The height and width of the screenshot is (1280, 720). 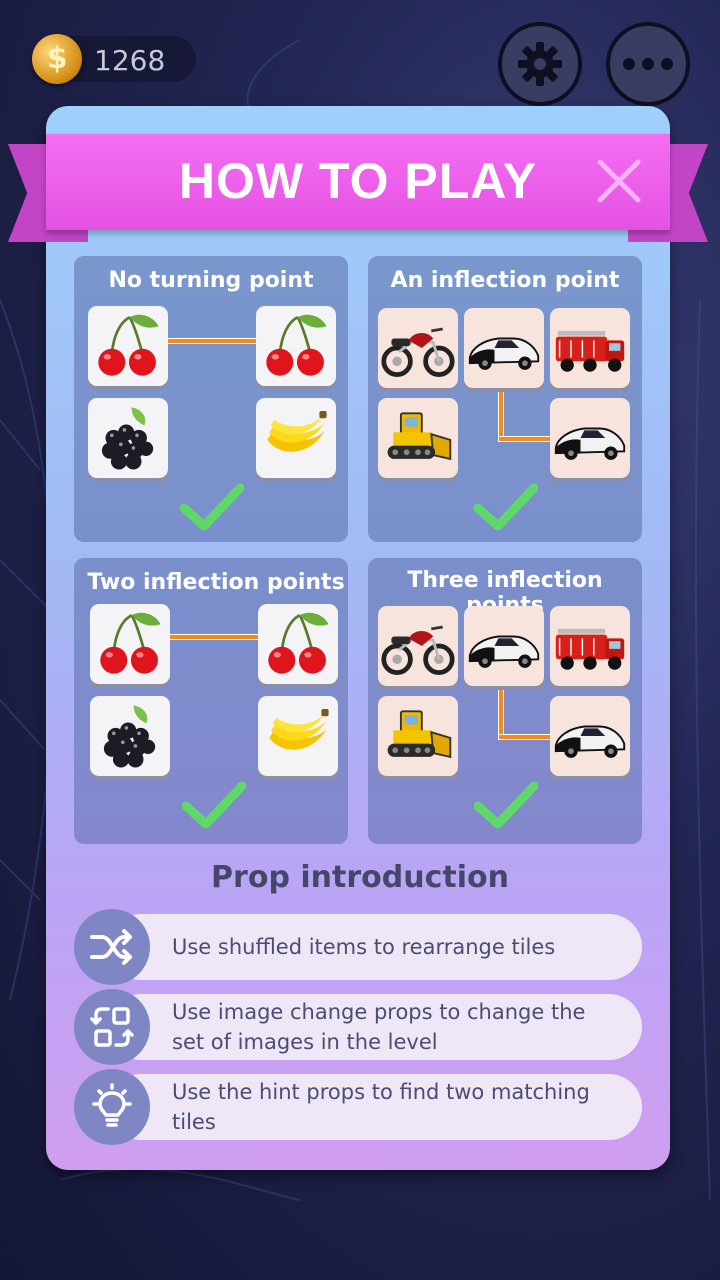 I want to click on more-button, so click(x=648, y=64).